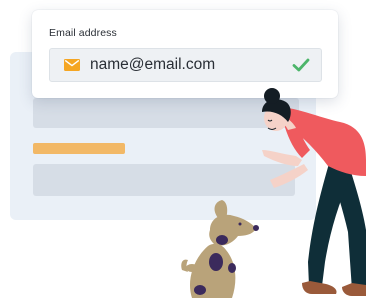 This screenshot has width=366, height=298. I want to click on email-value: name@email.com, so click(153, 64).